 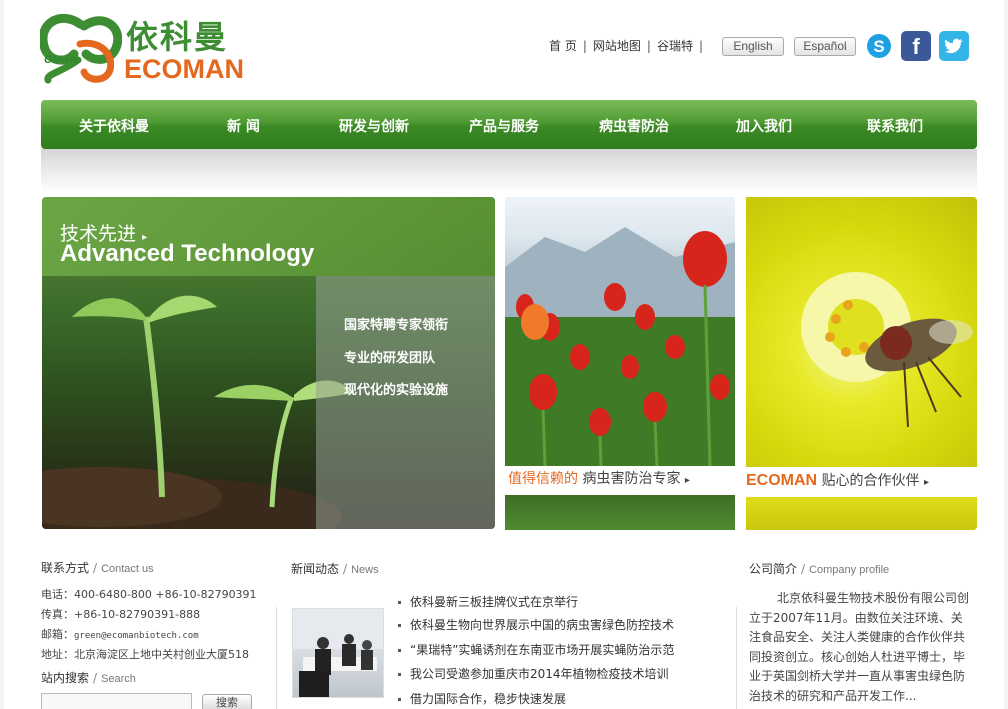 What do you see at coordinates (533, 673) in the screenshot?
I see `news-item: 我公司受邀参加重庆市2014年植物检疫技术培训` at bounding box center [533, 673].